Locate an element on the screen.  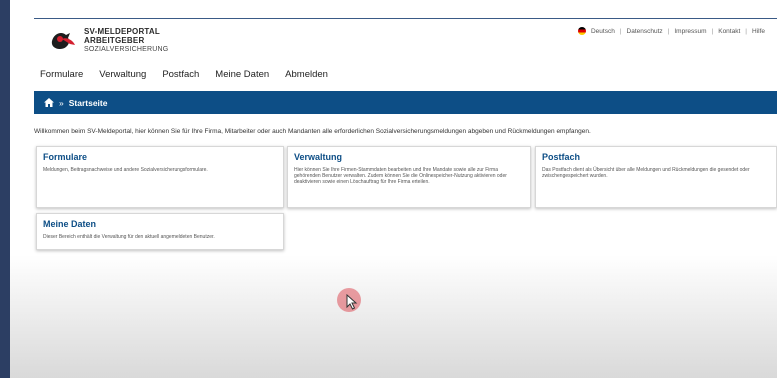
contact-link: Kontakt is located at coordinates (729, 31).